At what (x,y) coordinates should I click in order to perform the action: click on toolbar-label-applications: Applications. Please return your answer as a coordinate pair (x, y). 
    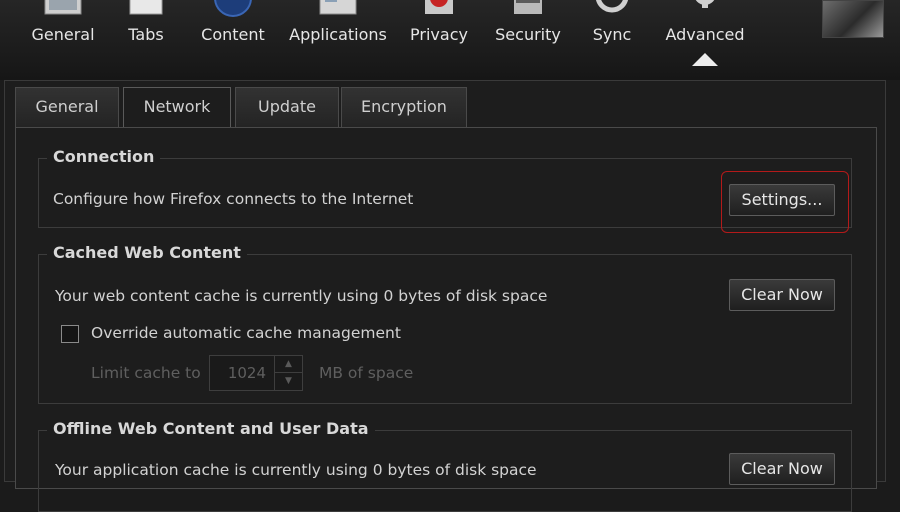
    Looking at the image, I should click on (338, 34).